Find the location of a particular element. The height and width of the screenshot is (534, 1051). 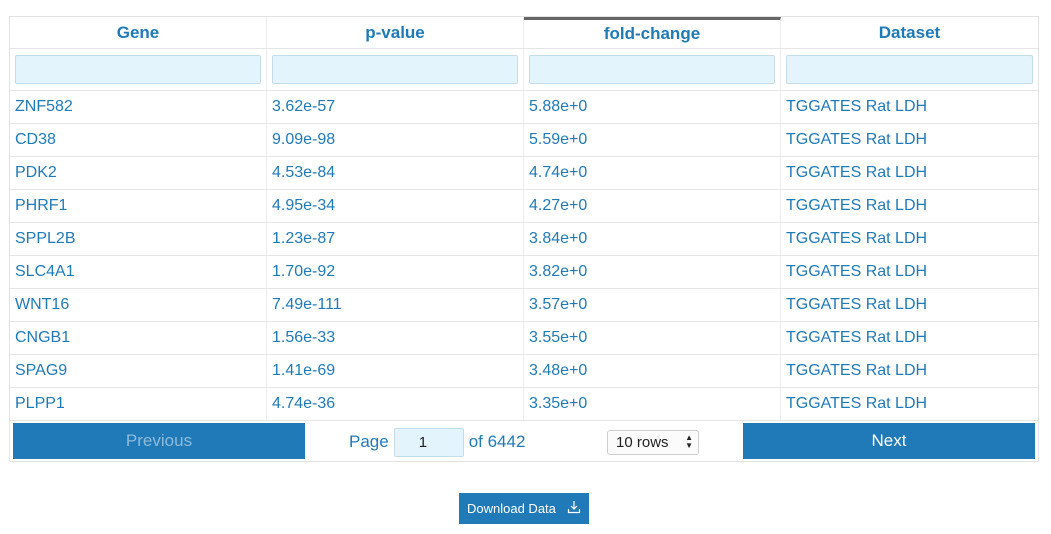

page-total: of 6442 is located at coordinates (497, 441).